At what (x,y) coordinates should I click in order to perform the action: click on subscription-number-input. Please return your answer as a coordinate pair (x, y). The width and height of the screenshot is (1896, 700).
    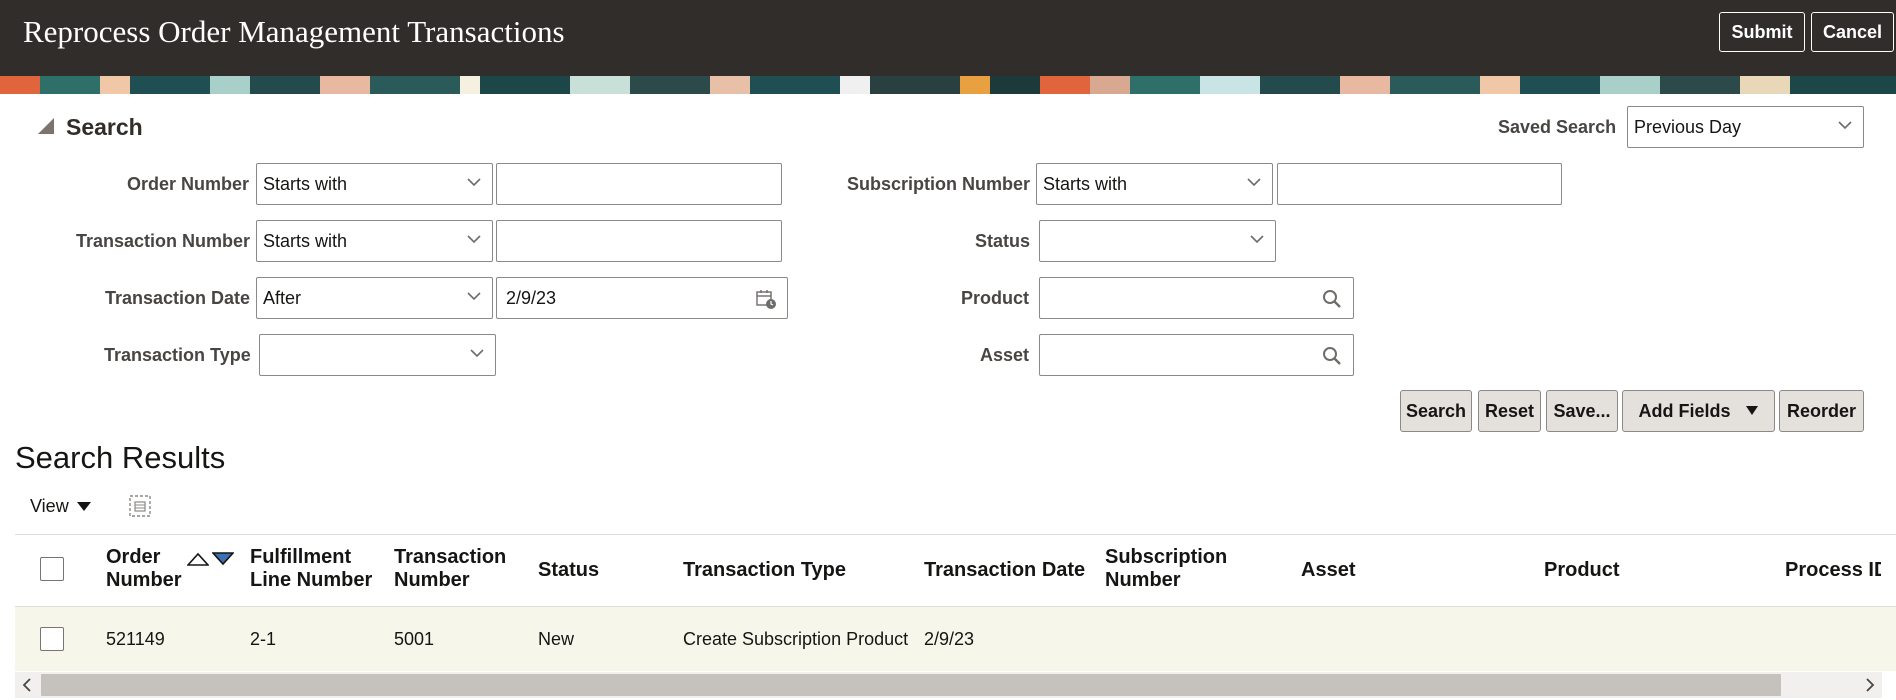
    Looking at the image, I should click on (1419, 184).